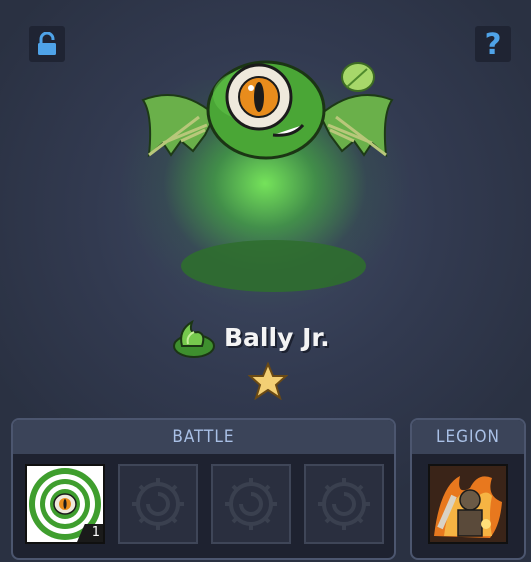  I want to click on legion-panel: LEGION, so click(468, 489).